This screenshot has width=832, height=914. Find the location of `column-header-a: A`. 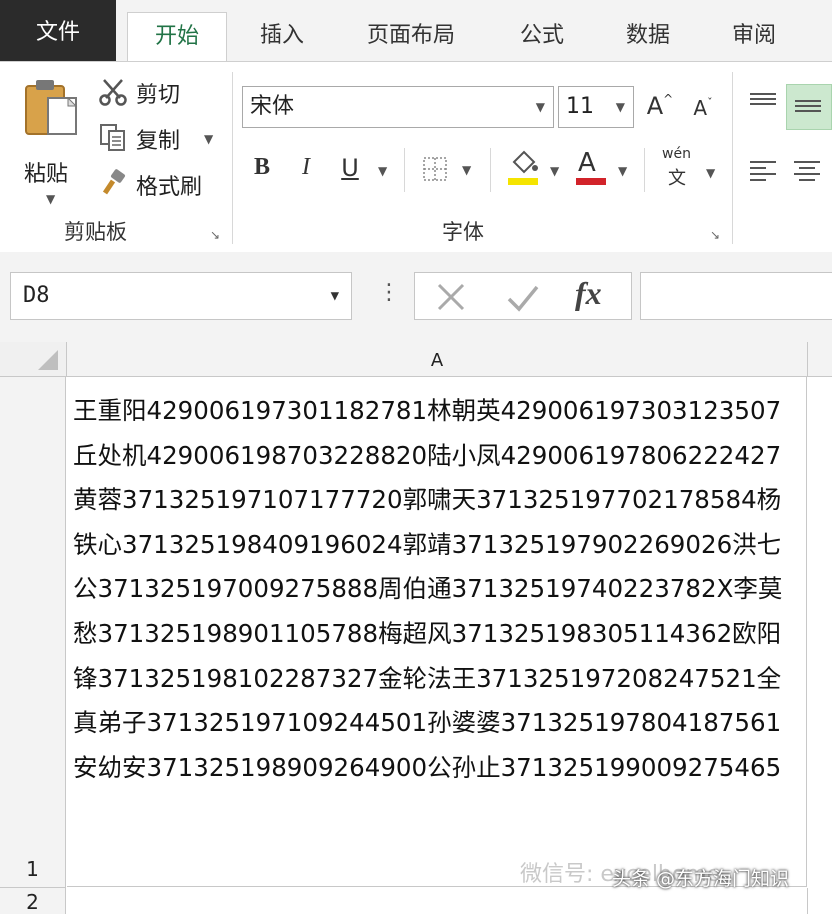

column-header-a: A is located at coordinates (437, 359).